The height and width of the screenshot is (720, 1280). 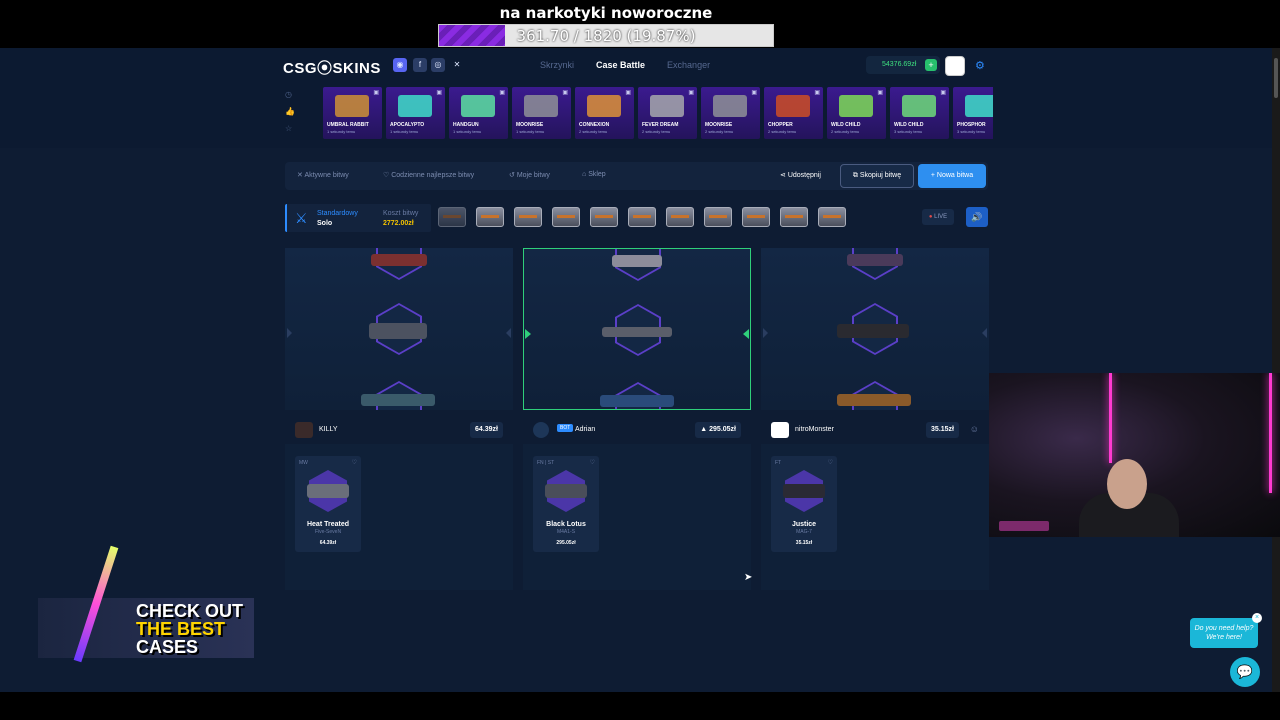 I want to click on item-wear: MW, so click(x=303, y=463).